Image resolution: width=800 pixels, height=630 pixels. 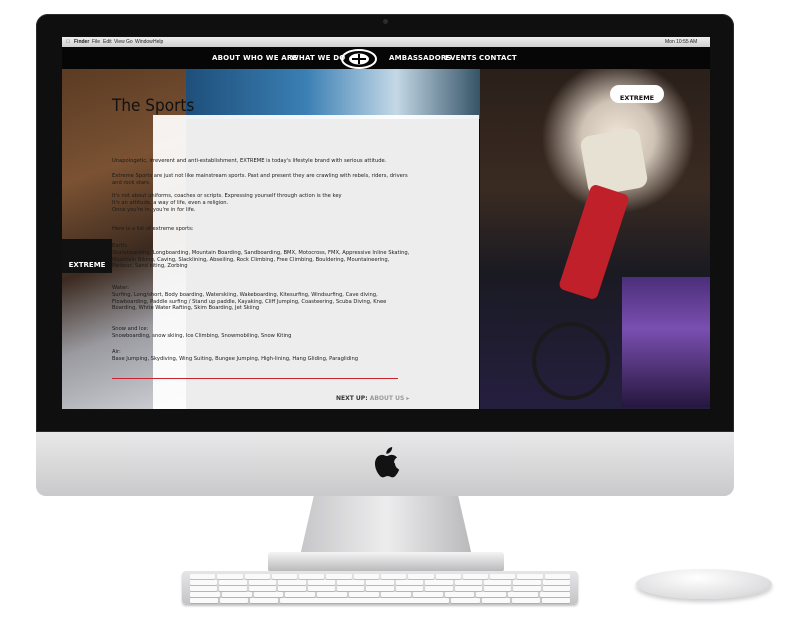 I want to click on imac-stand-base, so click(x=386, y=562).